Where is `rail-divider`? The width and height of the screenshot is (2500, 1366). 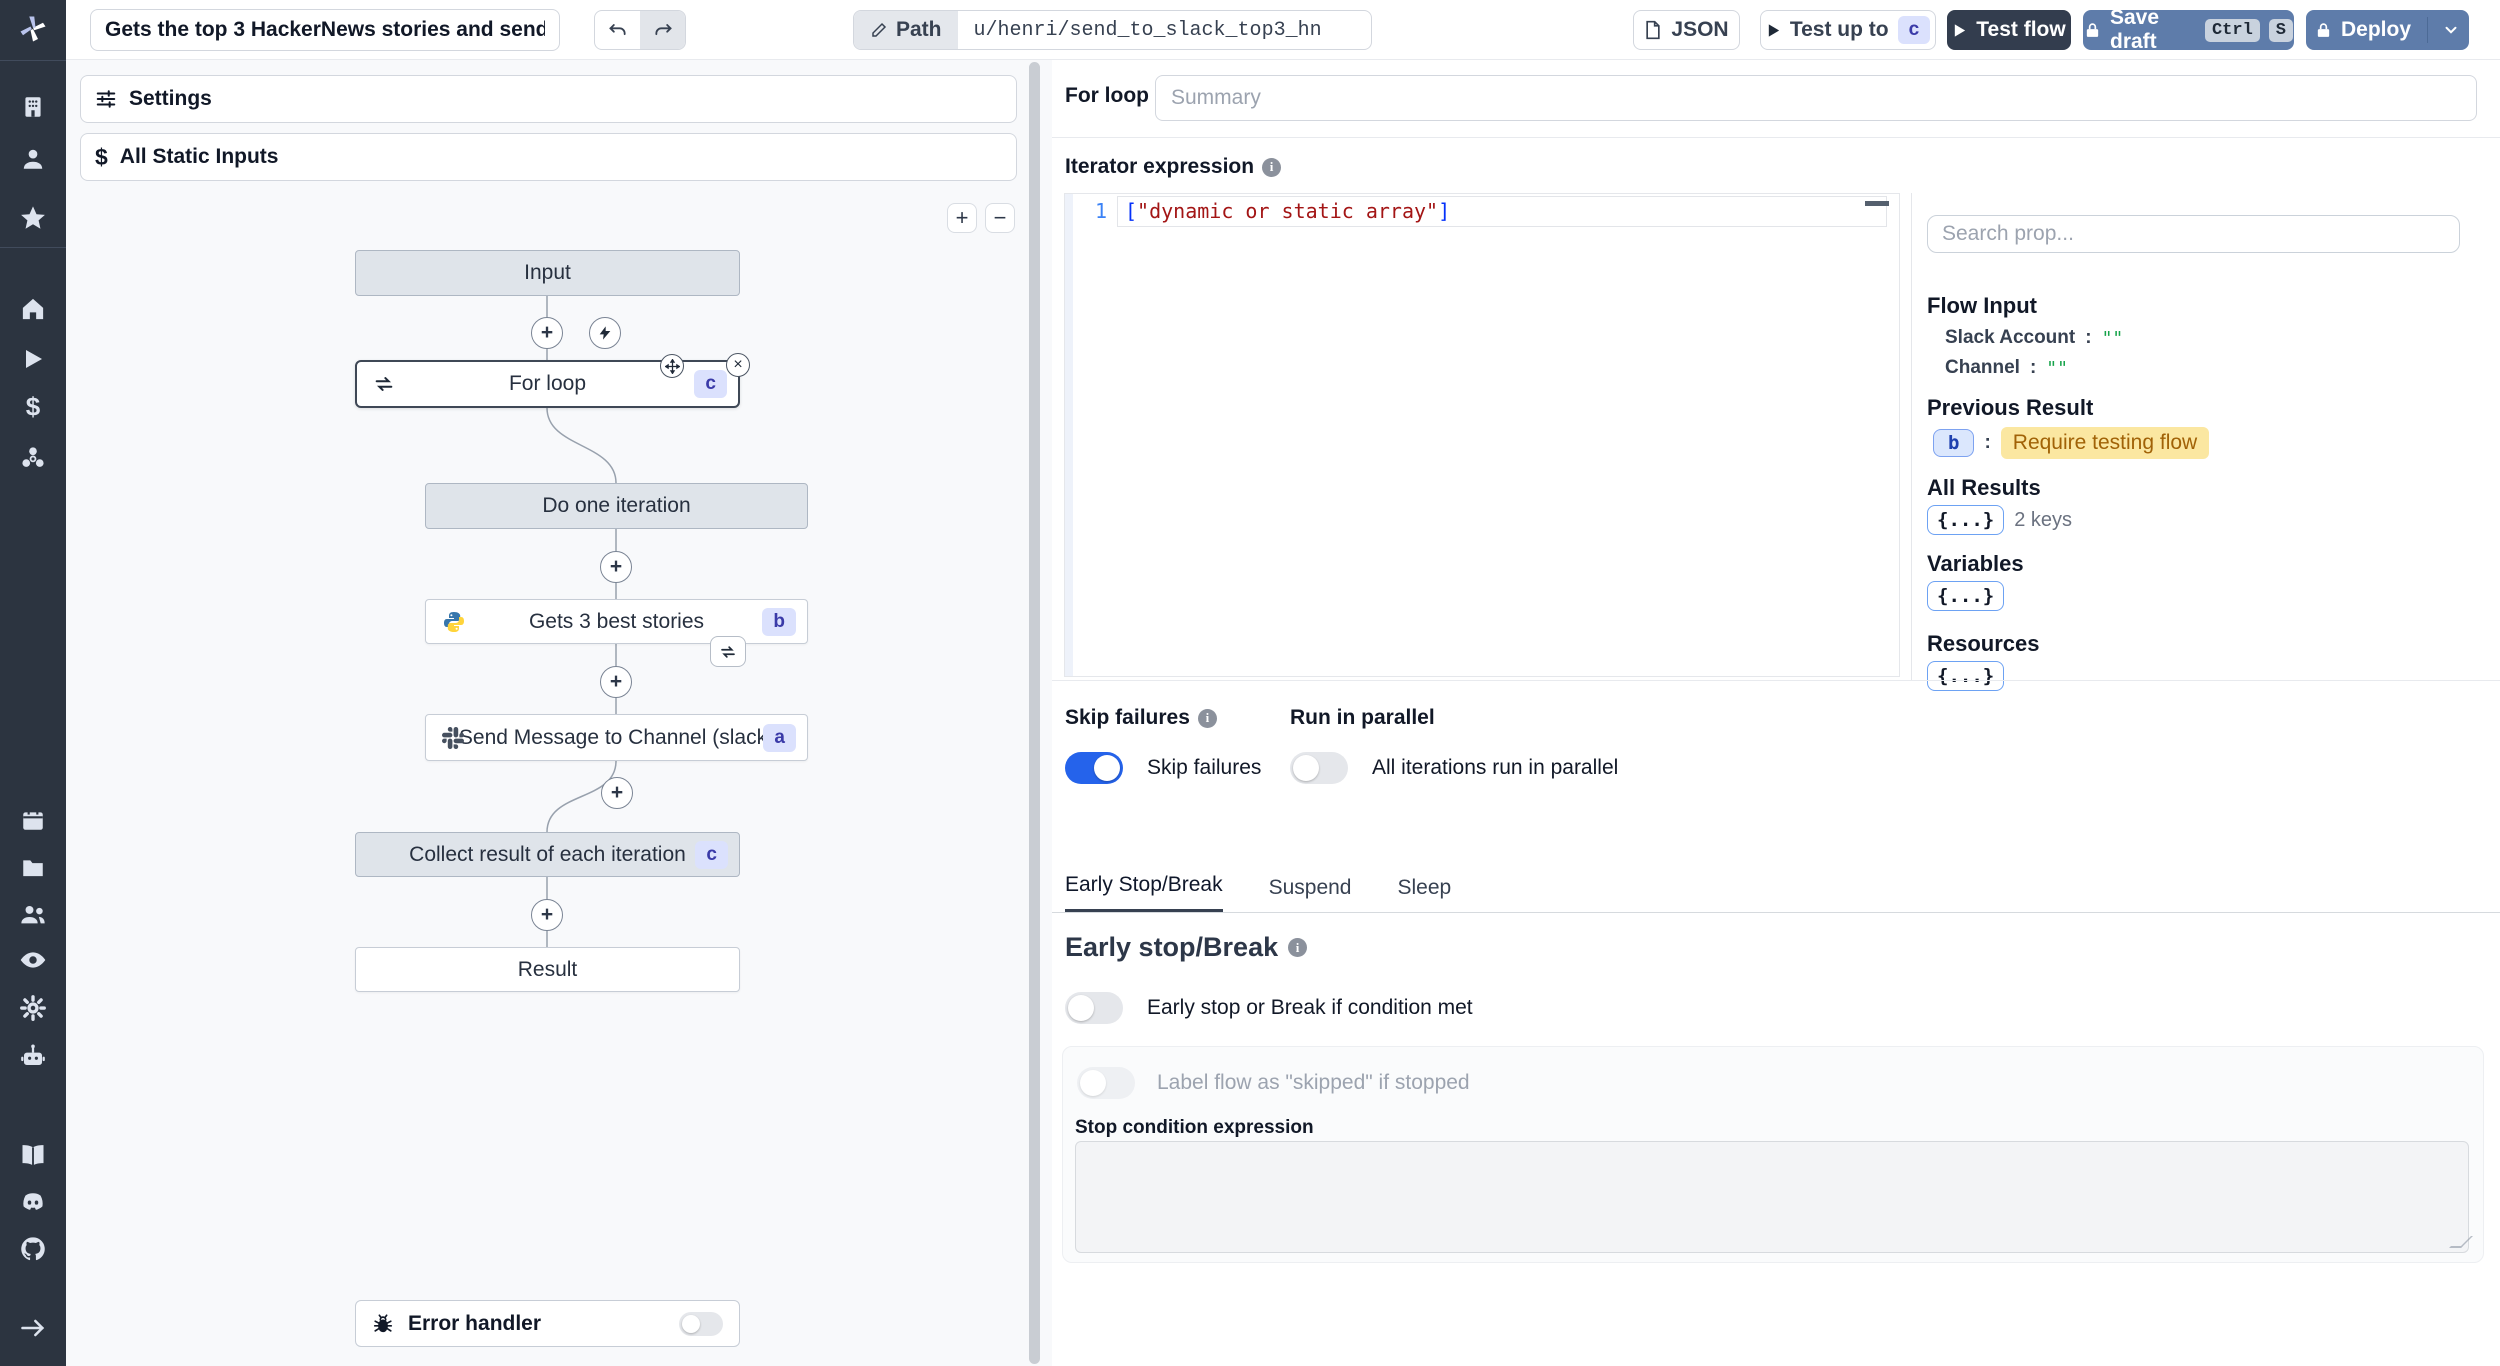
rail-divider is located at coordinates (33, 60).